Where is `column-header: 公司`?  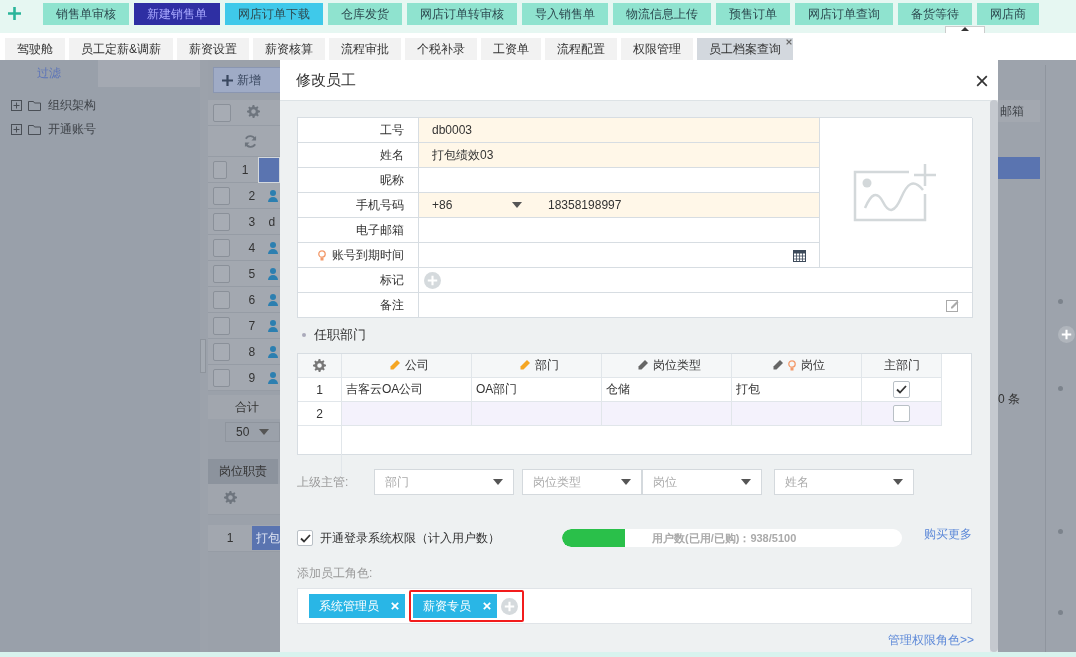
column-header: 公司 is located at coordinates (416, 365).